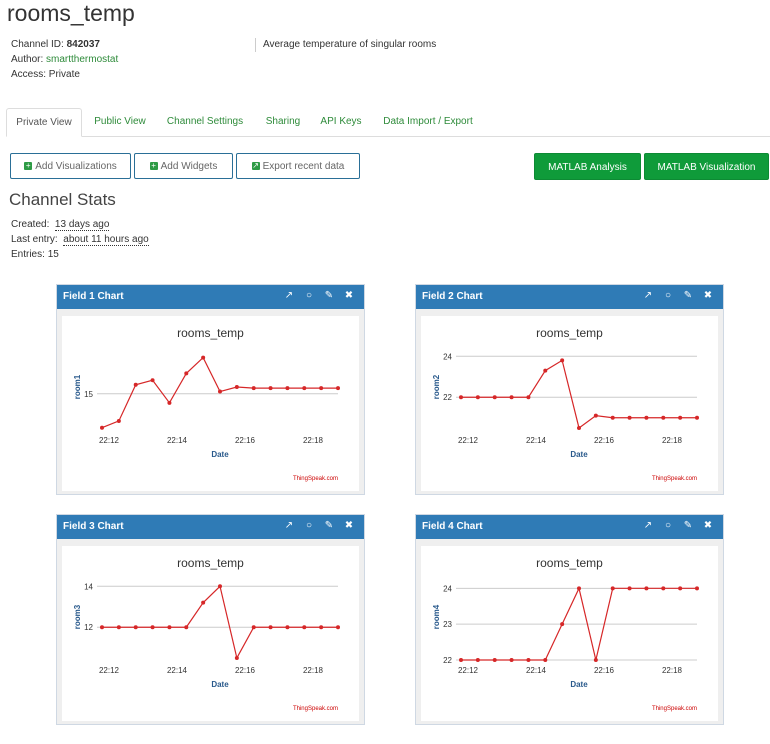  Describe the element at coordinates (341, 121) in the screenshot. I see `tab-api-keys: API Keys` at that location.